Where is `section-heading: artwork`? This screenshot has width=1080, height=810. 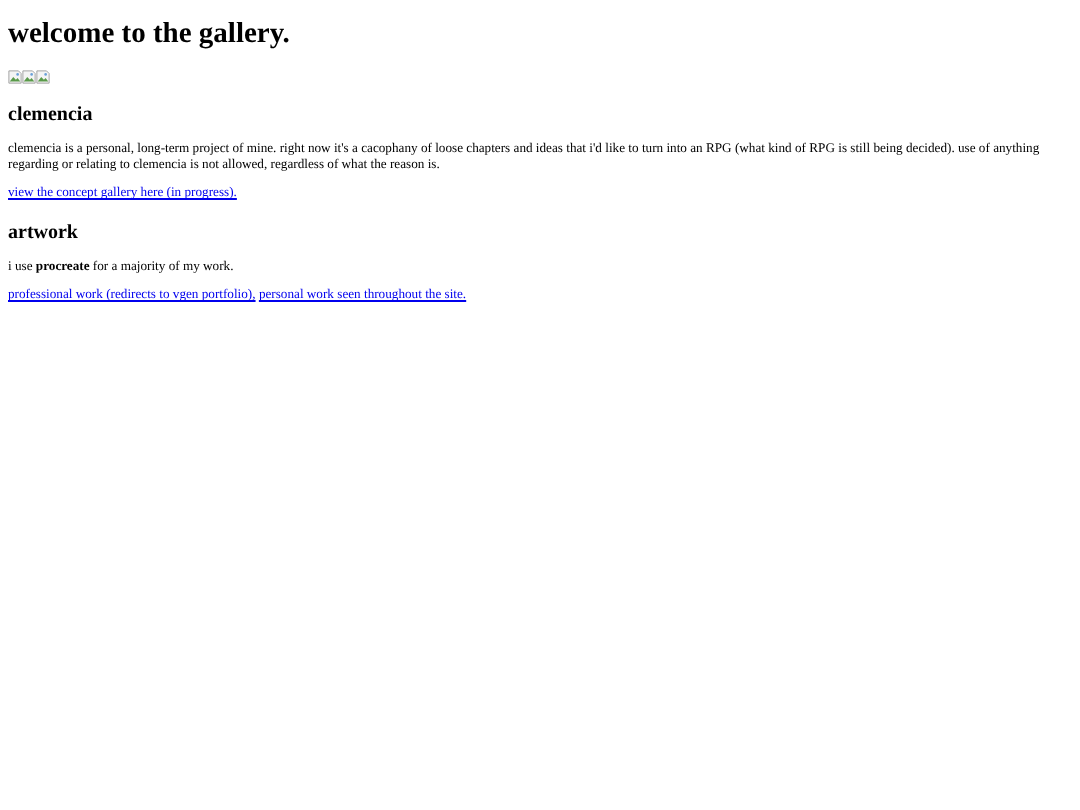
section-heading: artwork is located at coordinates (44, 232).